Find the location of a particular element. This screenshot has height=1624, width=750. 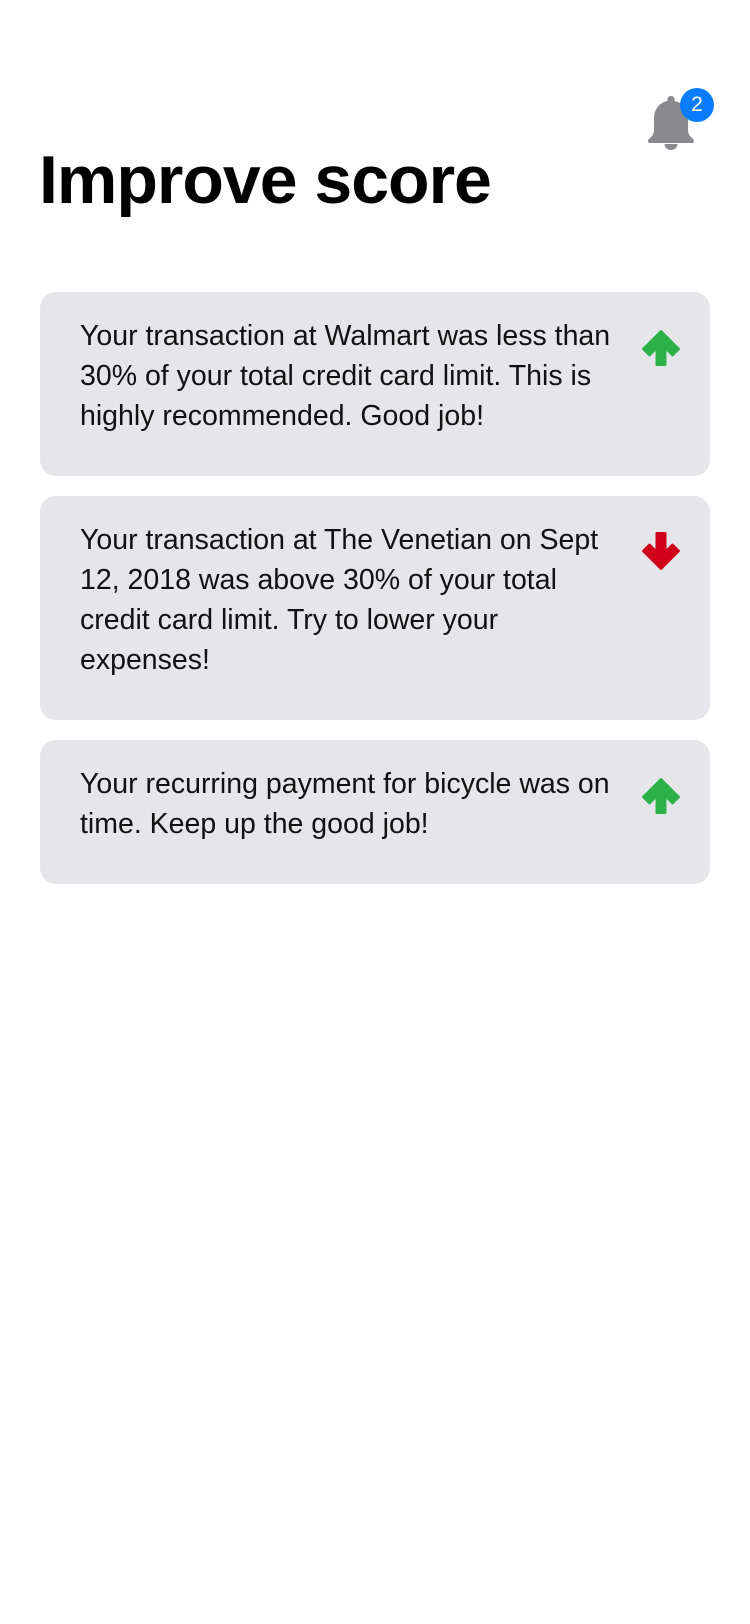

arrow-down-icon is located at coordinates (661, 551).